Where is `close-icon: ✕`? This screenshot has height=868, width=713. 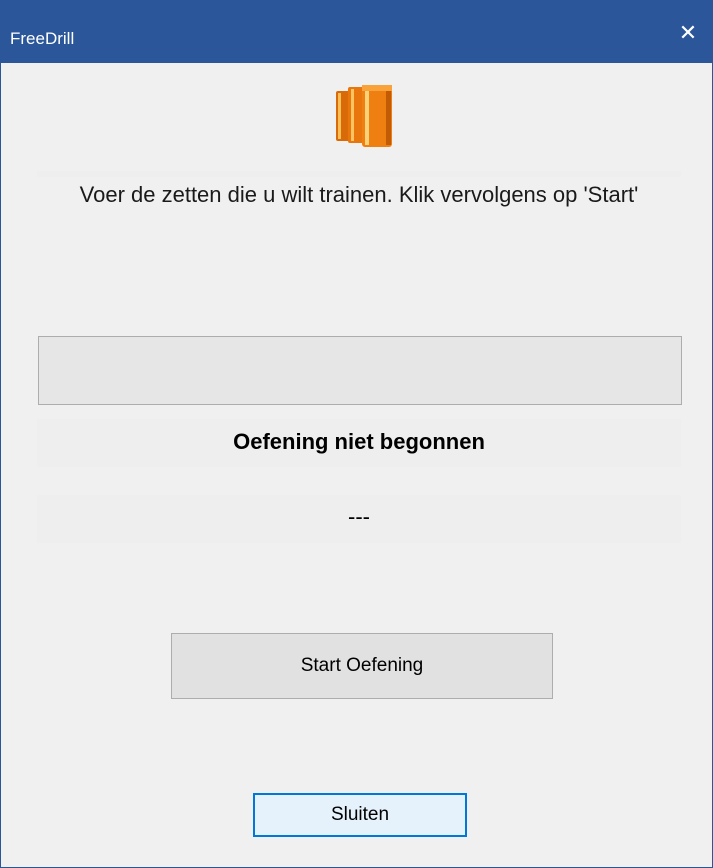
close-icon: ✕ is located at coordinates (688, 32).